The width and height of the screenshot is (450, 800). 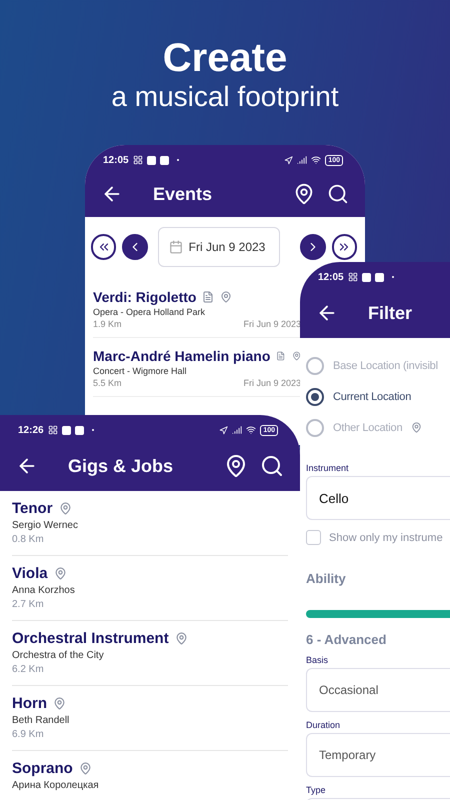 I want to click on first-page-button, so click(x=103, y=247).